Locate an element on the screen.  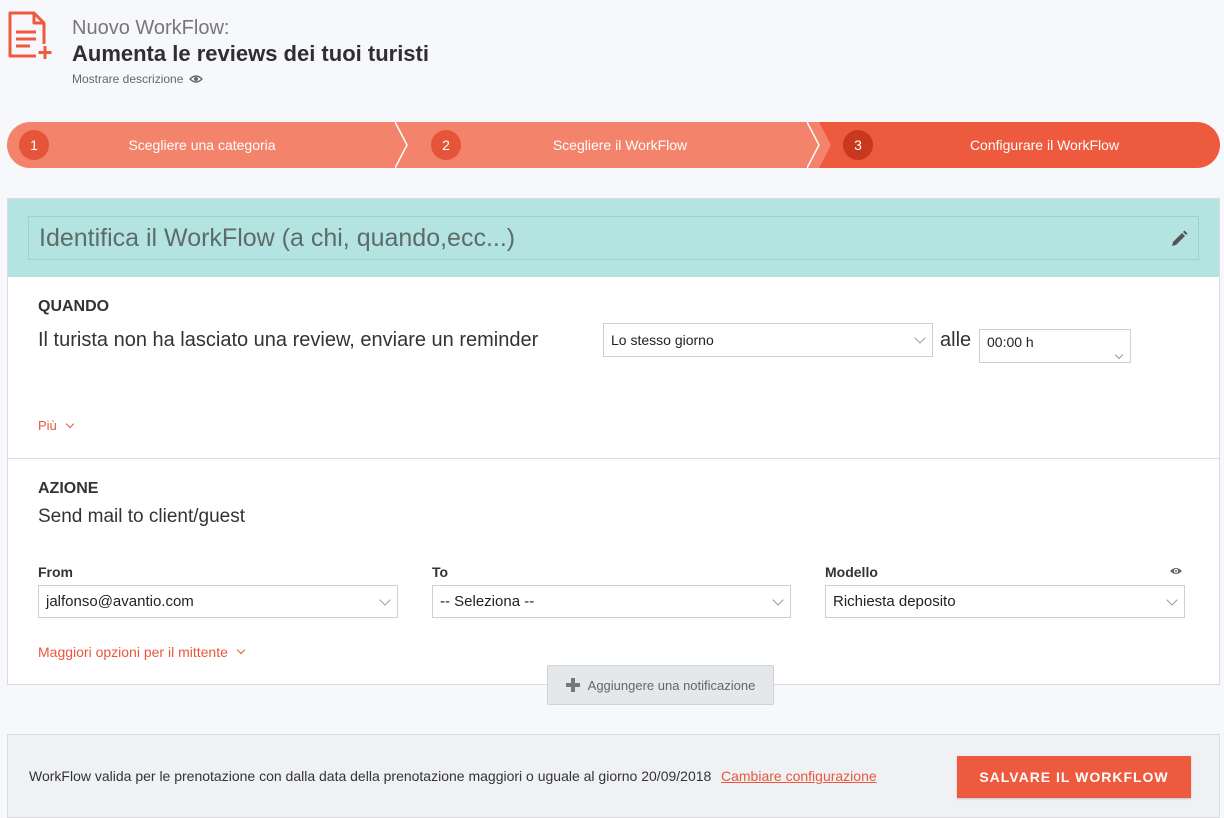
more-options-link: Più is located at coordinates (56, 425).